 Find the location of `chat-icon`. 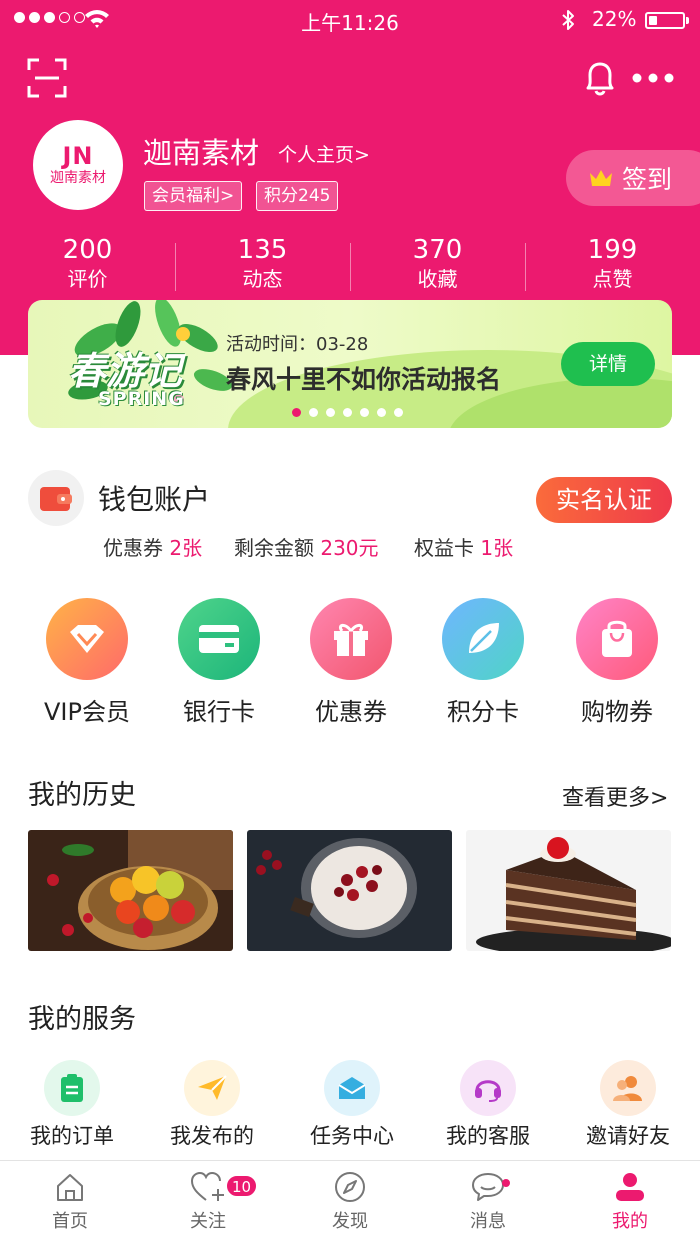

chat-icon is located at coordinates (488, 1187).